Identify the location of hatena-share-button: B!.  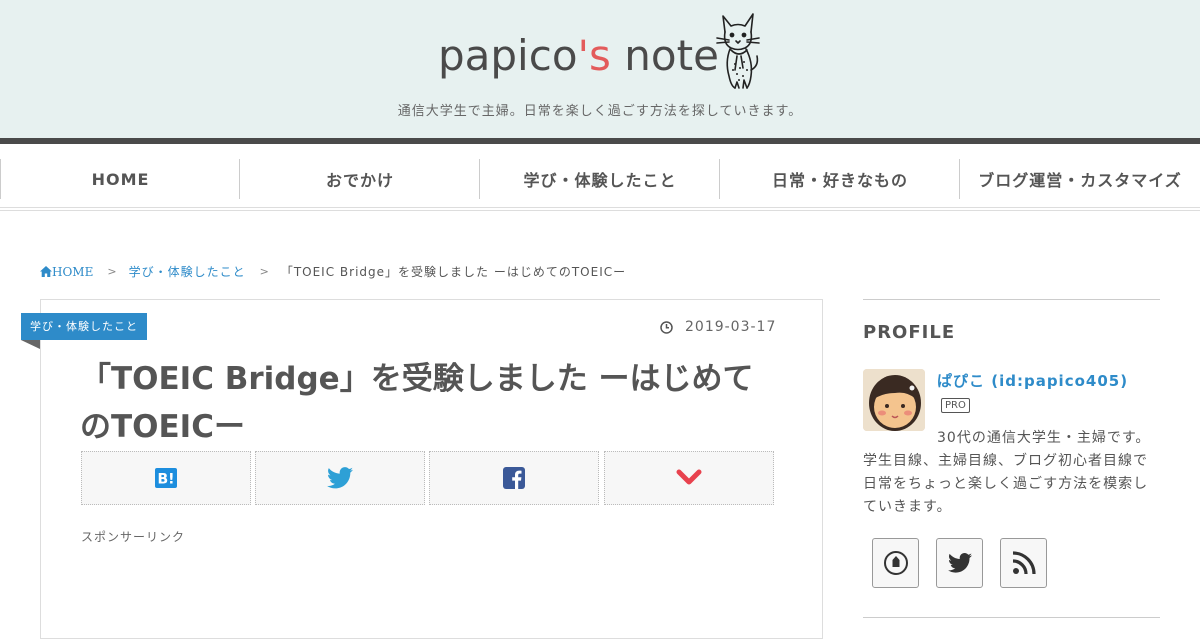
(166, 478).